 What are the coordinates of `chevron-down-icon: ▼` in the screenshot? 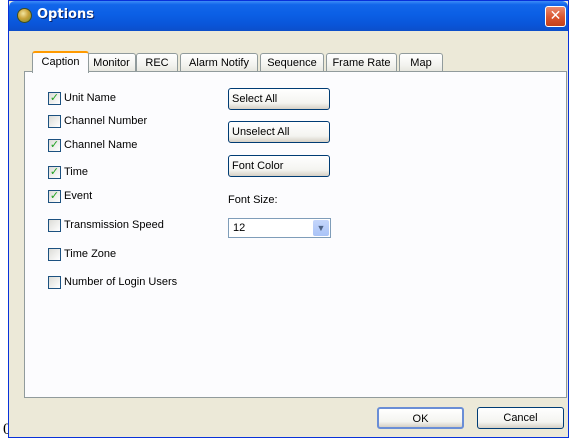 It's located at (321, 228).